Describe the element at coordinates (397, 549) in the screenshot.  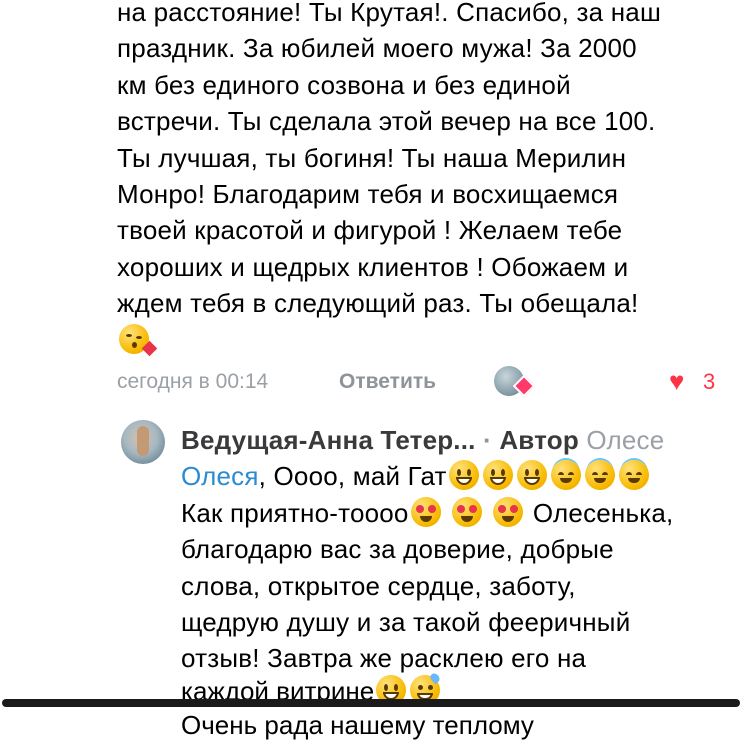
I see `reply-line: благодарю вас за доверие, добрые` at that location.